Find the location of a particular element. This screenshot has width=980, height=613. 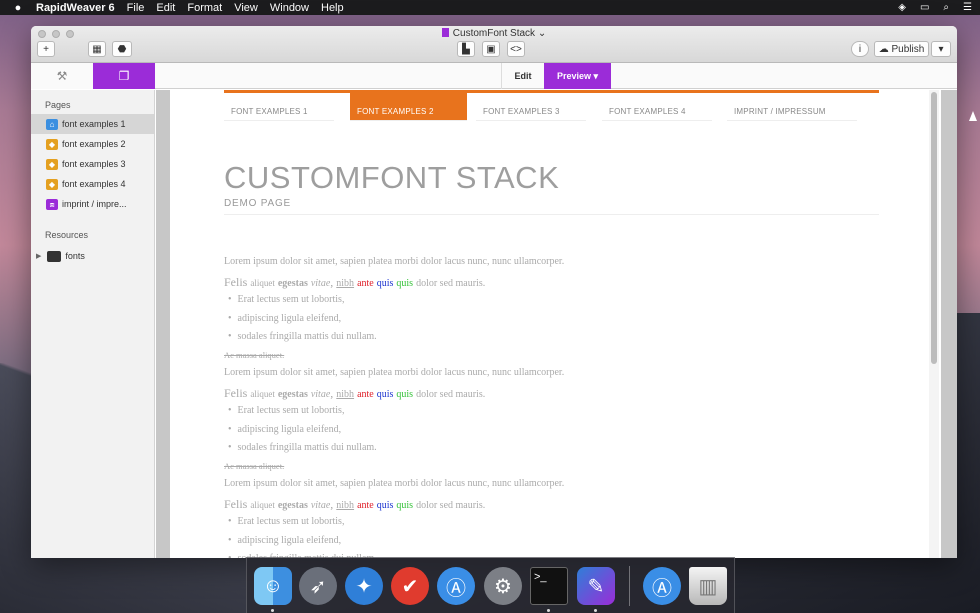

scrollbar-thumb is located at coordinates (934, 228).